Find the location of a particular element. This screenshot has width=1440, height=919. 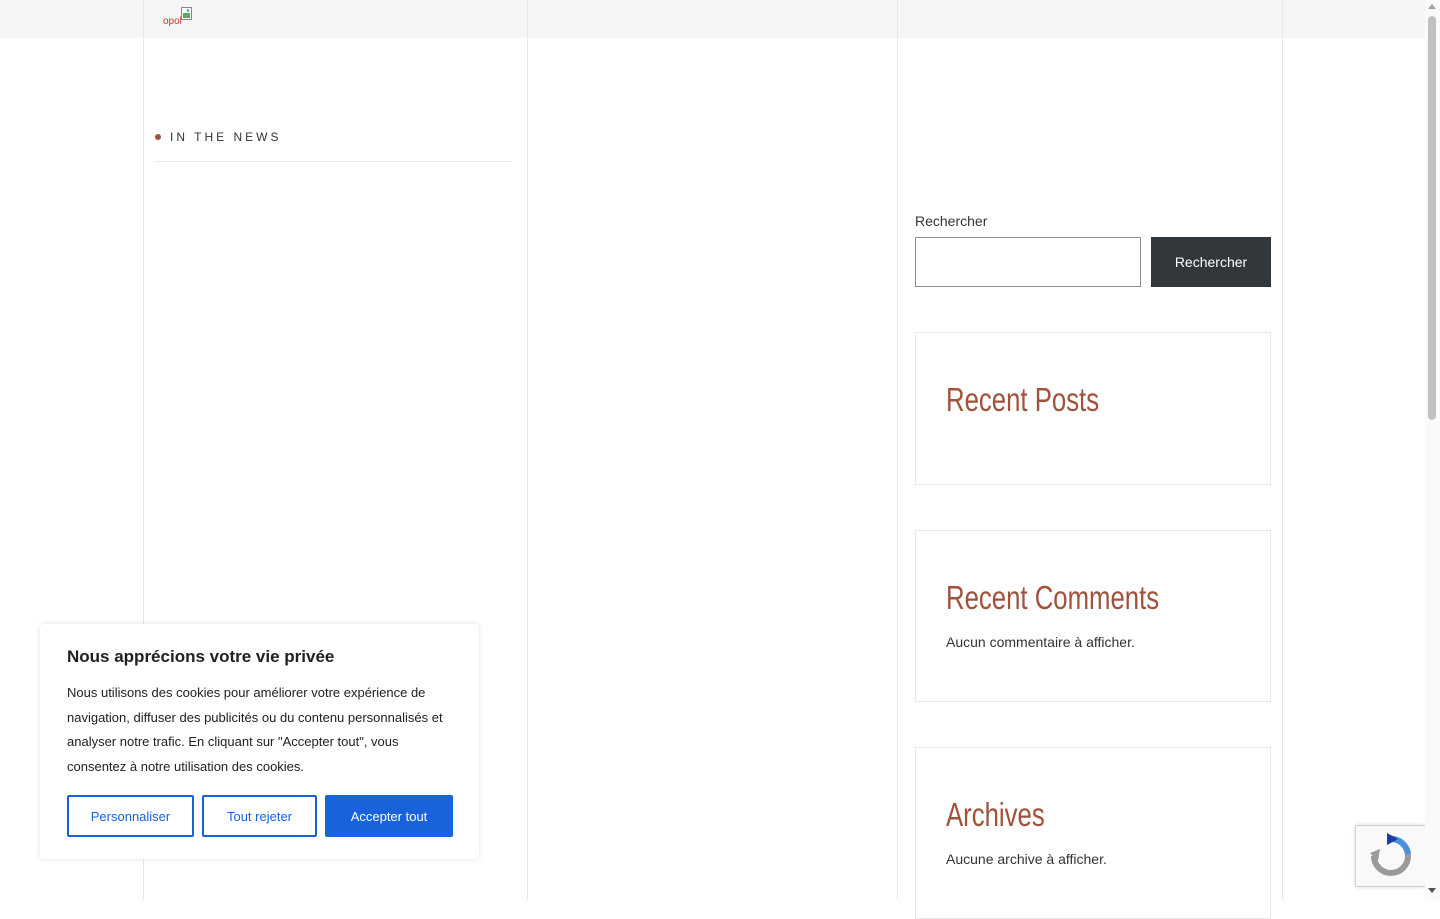

recaptcha-icon is located at coordinates (1390, 854).